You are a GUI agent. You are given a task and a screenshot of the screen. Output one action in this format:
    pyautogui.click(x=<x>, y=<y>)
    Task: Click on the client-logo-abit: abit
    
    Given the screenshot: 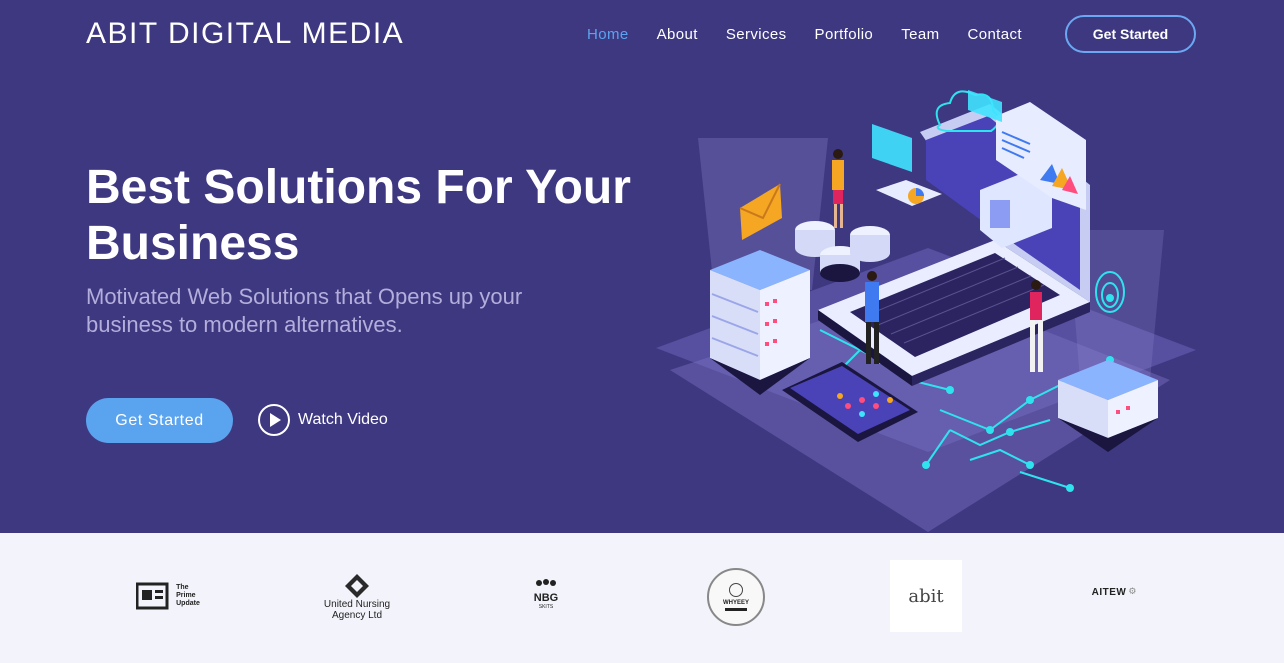 What is the action you would take?
    pyautogui.click(x=926, y=596)
    